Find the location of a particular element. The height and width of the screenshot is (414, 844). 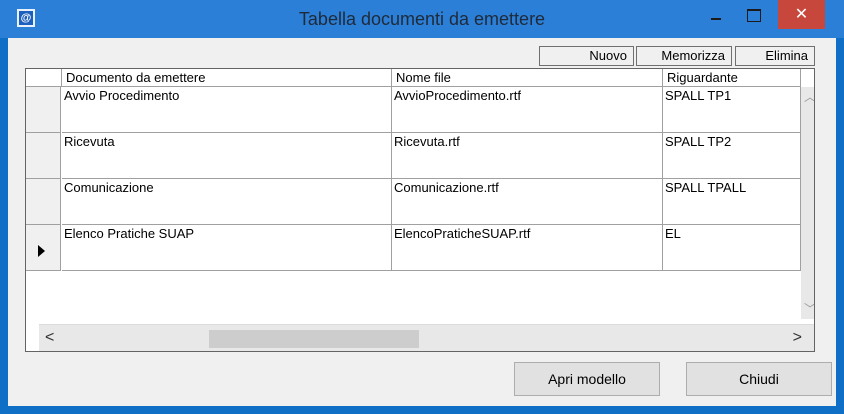

close-dialog-button: Chiudi is located at coordinates (759, 379).